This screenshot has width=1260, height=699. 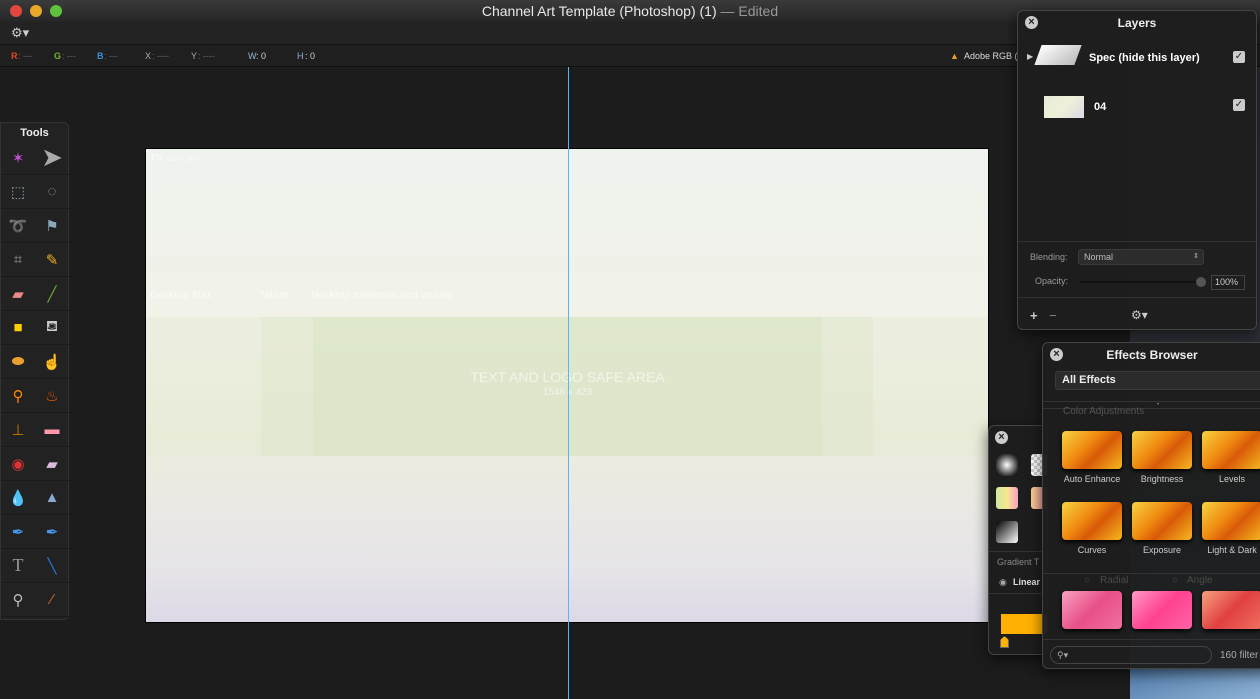 I want to click on tablet-label: Tablet, so click(x=273, y=295).